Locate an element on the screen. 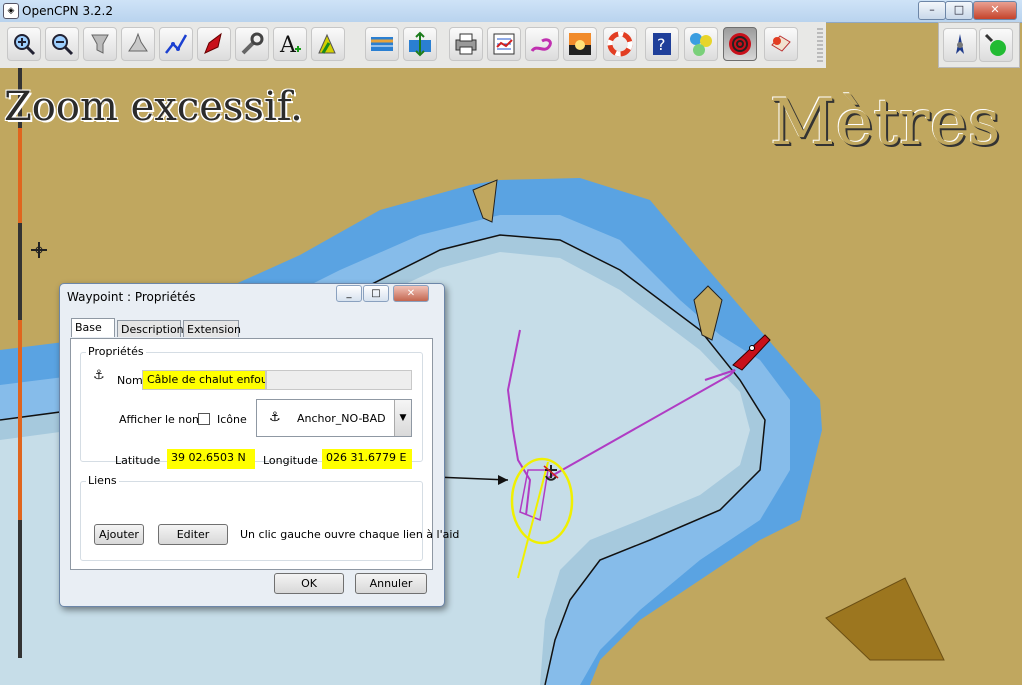 The image size is (1022, 685). status-toolbar is located at coordinates (979, 45).